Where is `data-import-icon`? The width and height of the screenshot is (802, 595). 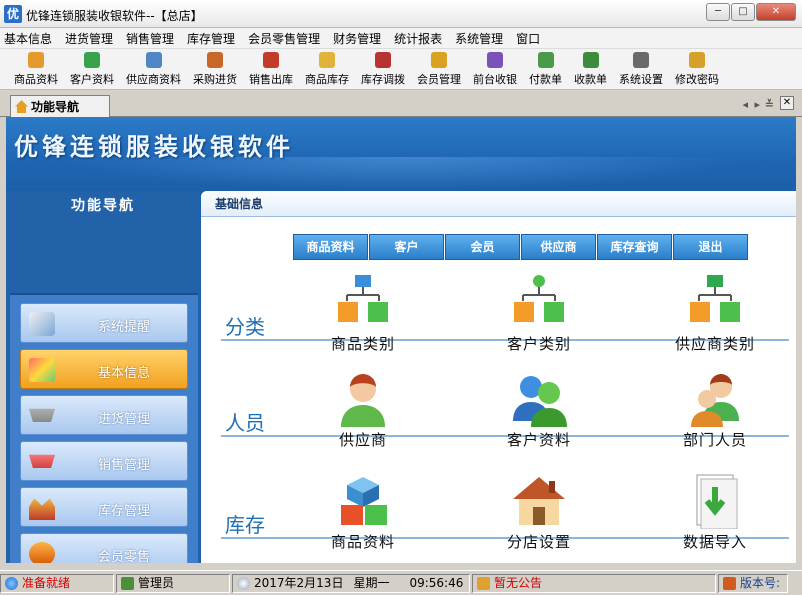 data-import-icon is located at coordinates (715, 501).